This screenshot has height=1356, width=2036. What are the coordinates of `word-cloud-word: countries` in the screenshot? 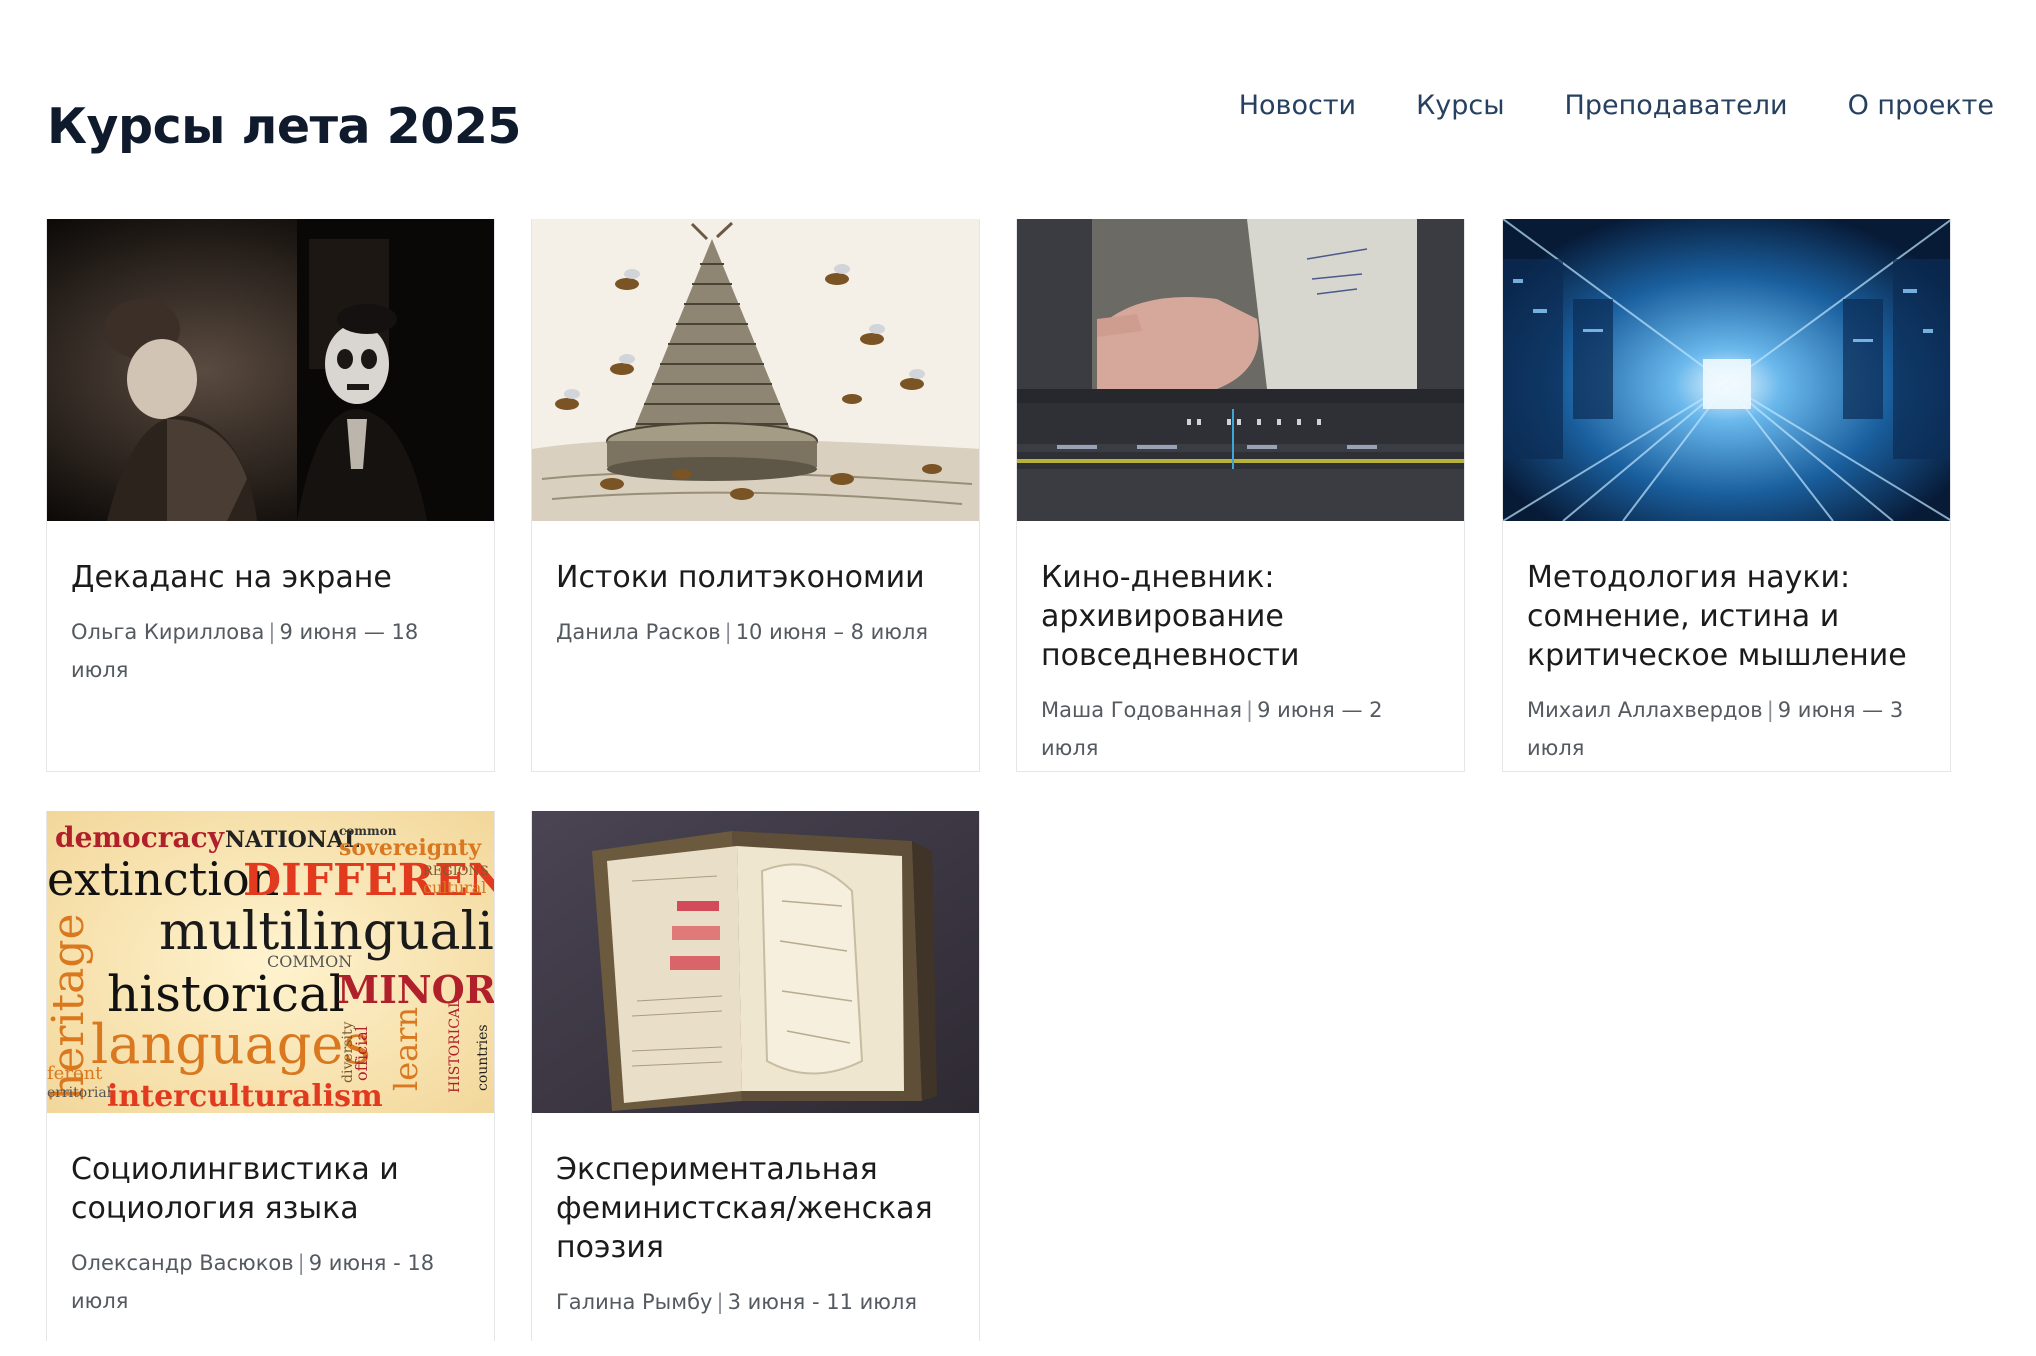 It's located at (483, 1057).